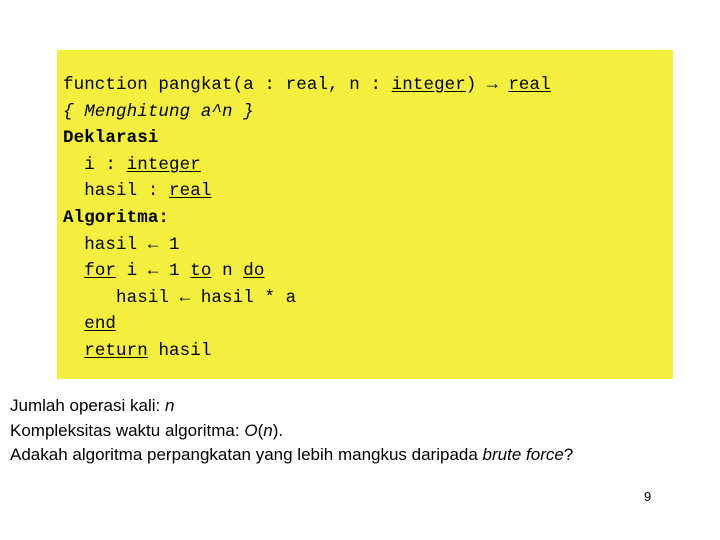 The image size is (720, 540). I want to click on code-segment: to, so click(201, 271).